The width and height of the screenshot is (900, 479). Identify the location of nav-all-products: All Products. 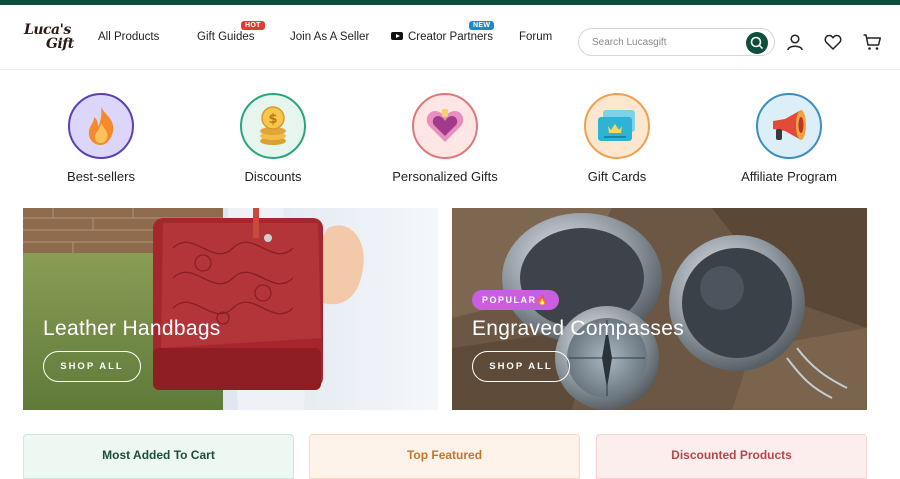
(128, 37).